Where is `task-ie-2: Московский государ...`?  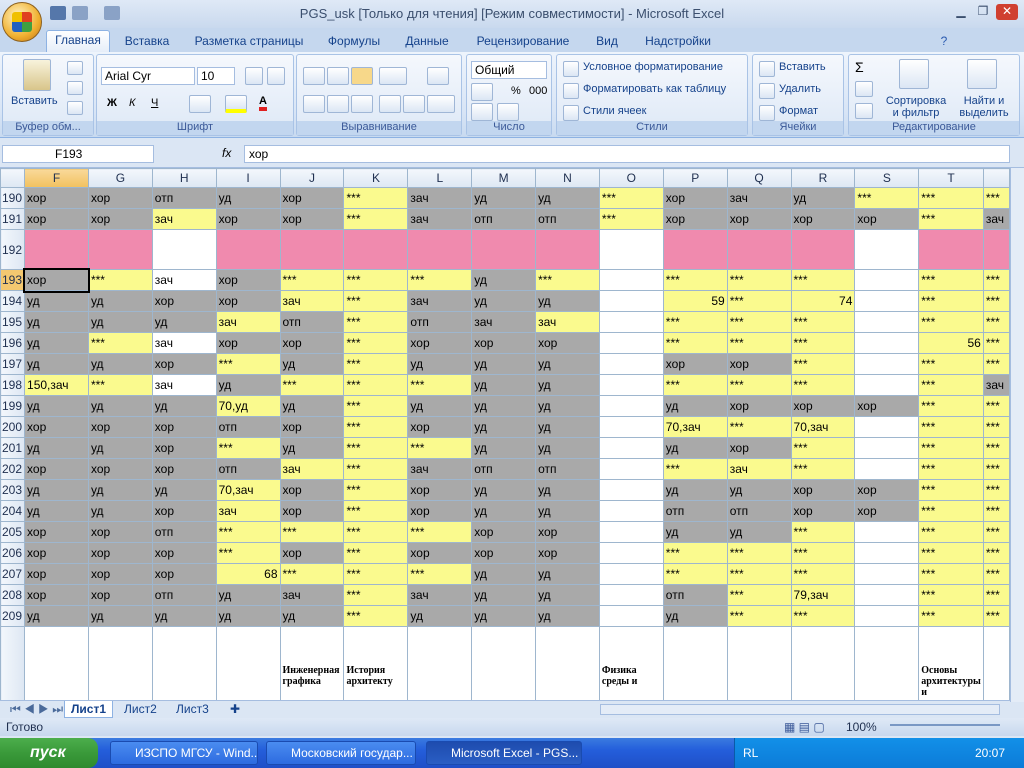 task-ie-2: Московский государ... is located at coordinates (341, 753).